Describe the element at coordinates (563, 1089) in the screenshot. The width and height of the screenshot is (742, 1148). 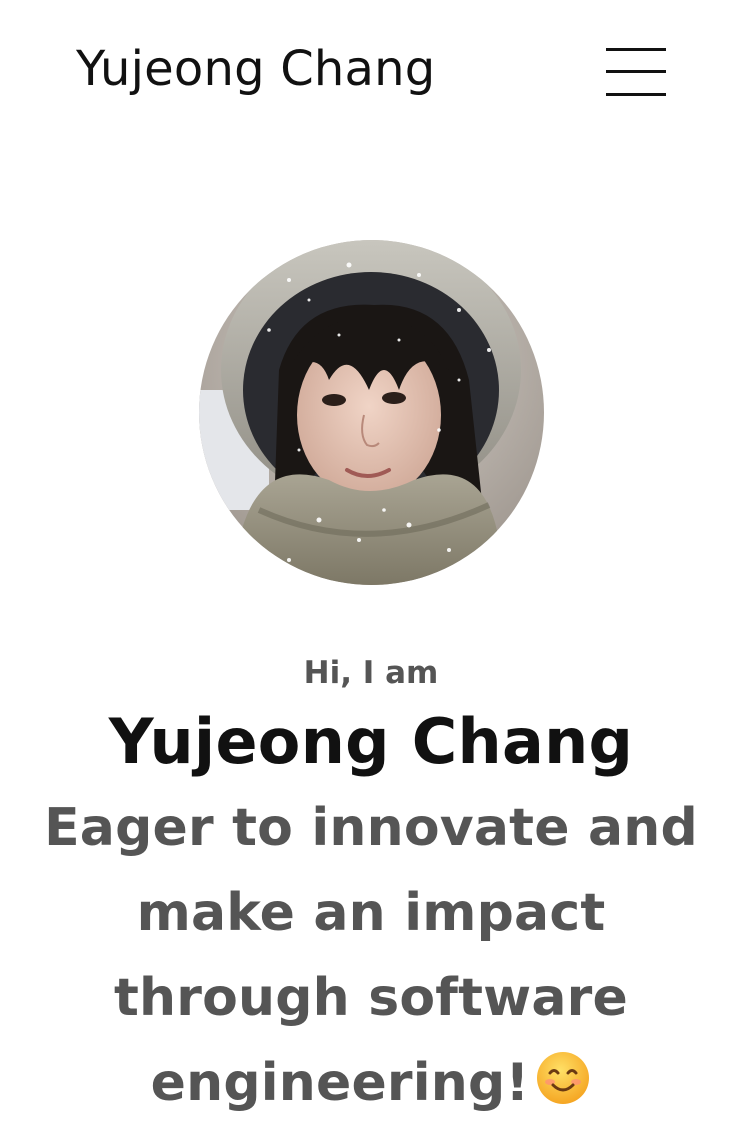
I see `smiling-face-emoji-icon` at that location.